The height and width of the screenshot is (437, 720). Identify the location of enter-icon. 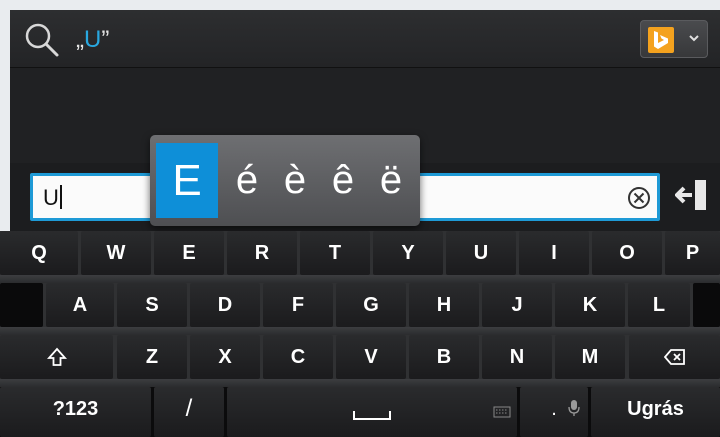
(692, 197).